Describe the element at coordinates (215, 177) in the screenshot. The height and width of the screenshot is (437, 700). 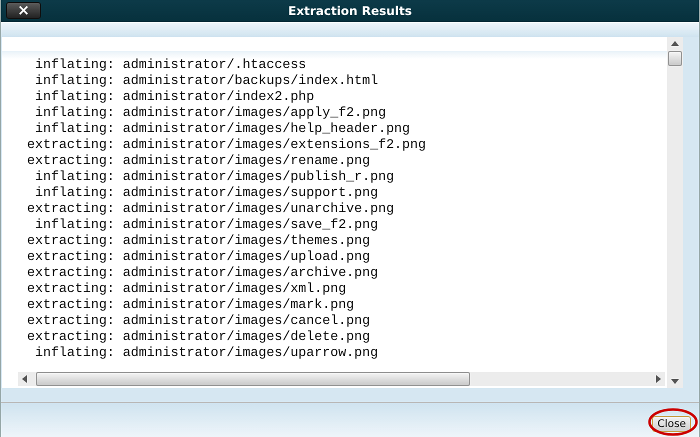
I see `log-line: inflating: administrator/images/publish_r.png` at that location.